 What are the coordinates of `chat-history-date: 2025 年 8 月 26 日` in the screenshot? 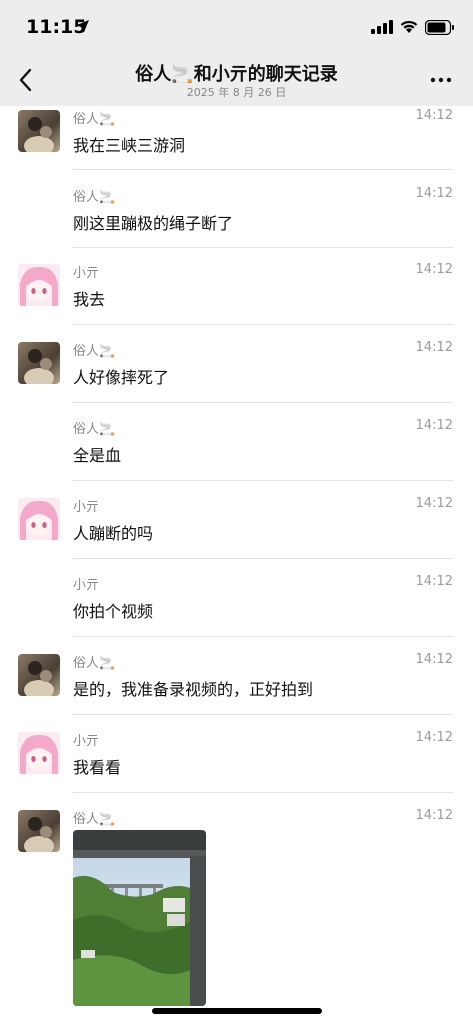 It's located at (236, 92).